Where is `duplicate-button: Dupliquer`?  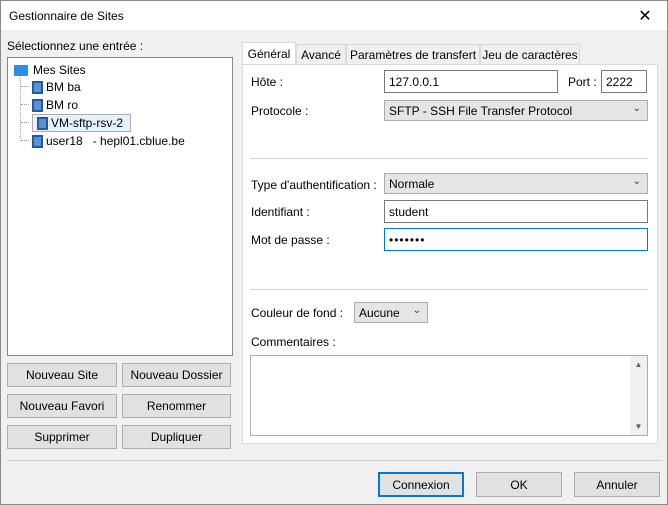 duplicate-button: Dupliquer is located at coordinates (176, 437).